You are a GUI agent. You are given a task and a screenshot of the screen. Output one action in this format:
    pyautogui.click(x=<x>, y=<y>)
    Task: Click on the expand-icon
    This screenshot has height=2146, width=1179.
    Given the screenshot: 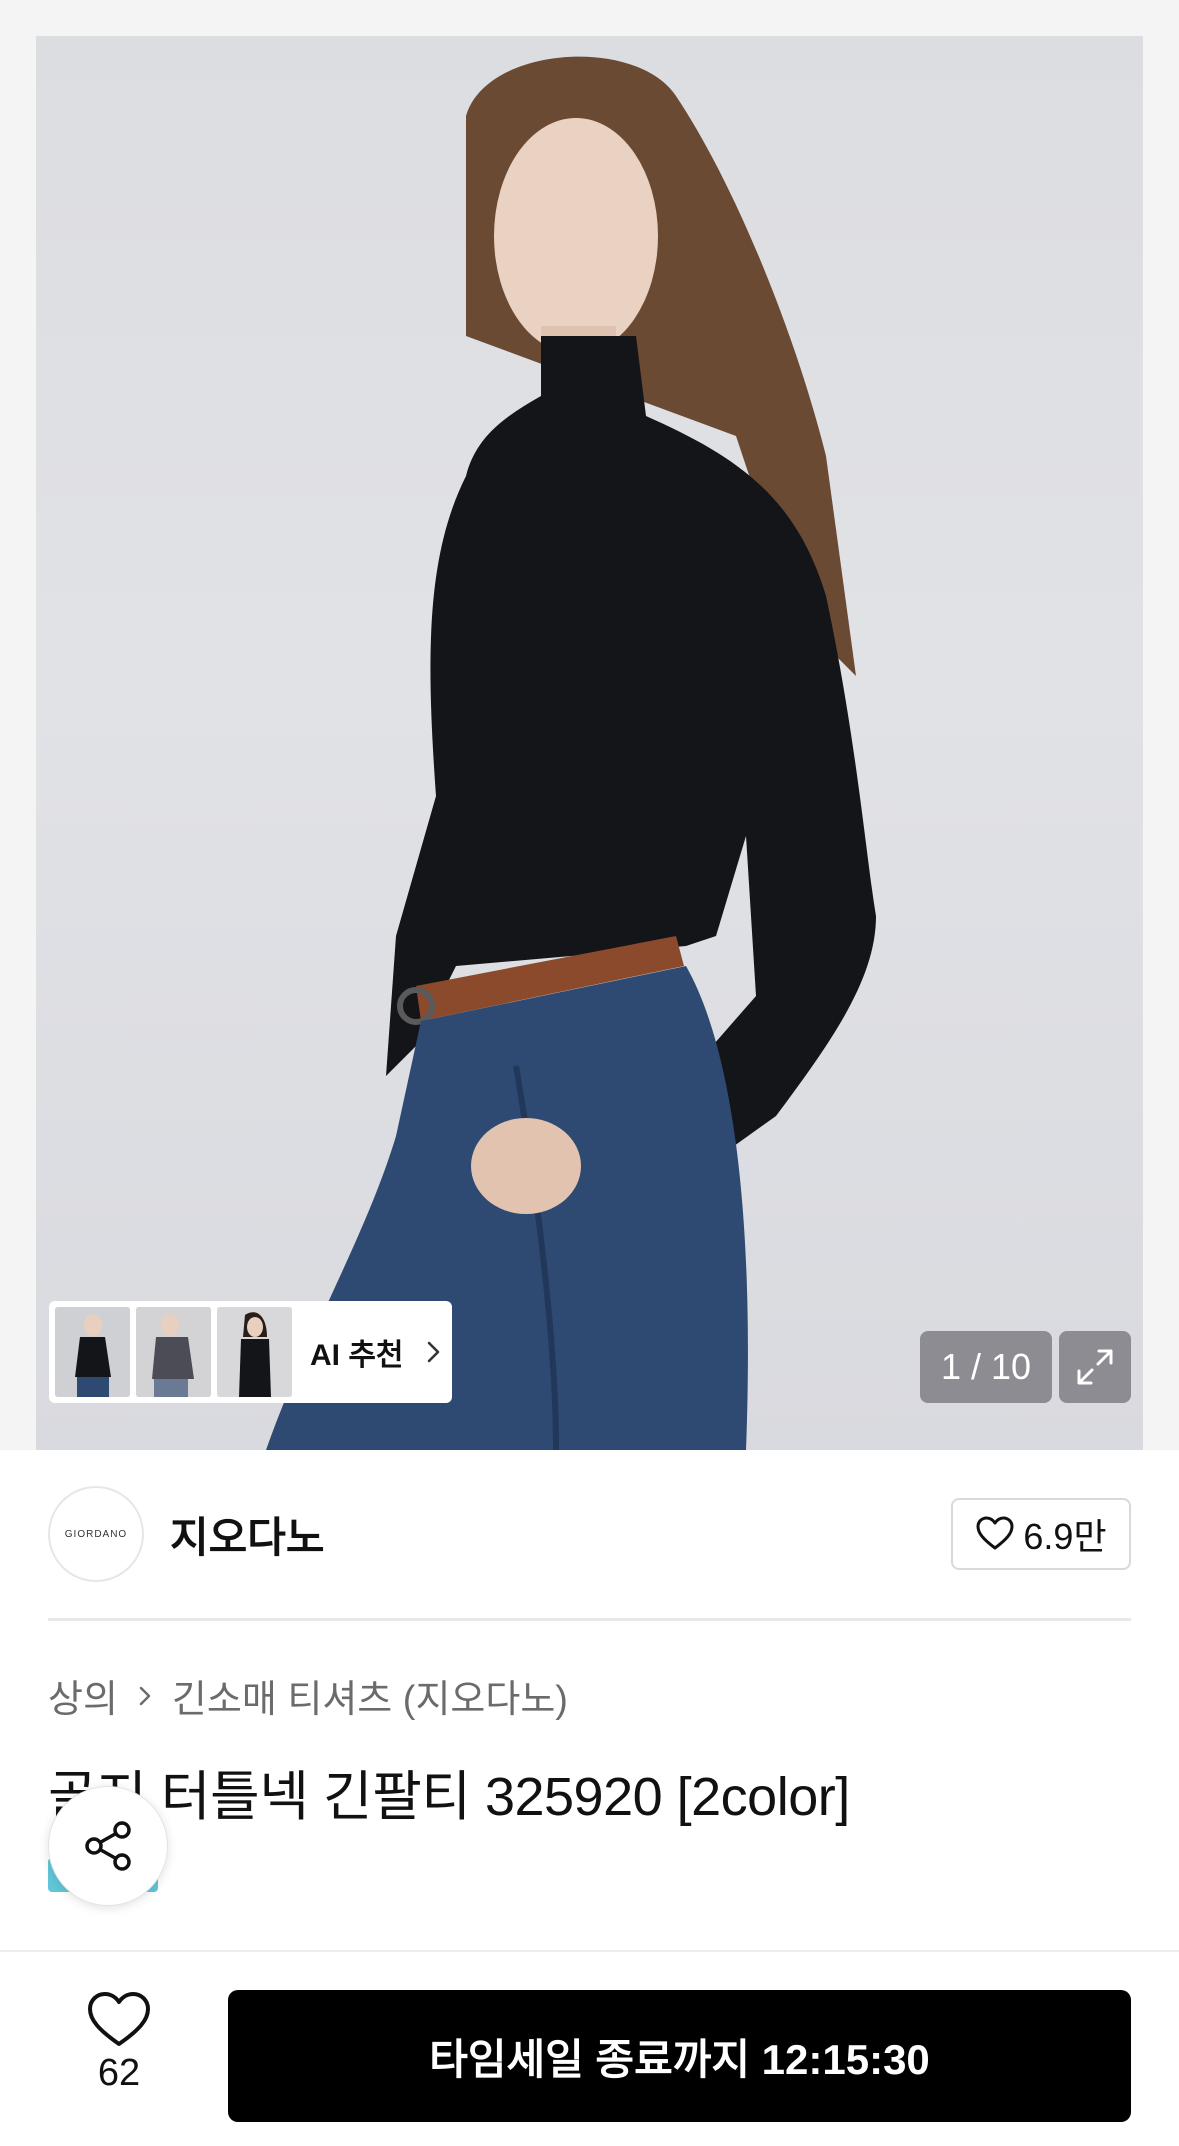 What is the action you would take?
    pyautogui.click(x=1095, y=1367)
    